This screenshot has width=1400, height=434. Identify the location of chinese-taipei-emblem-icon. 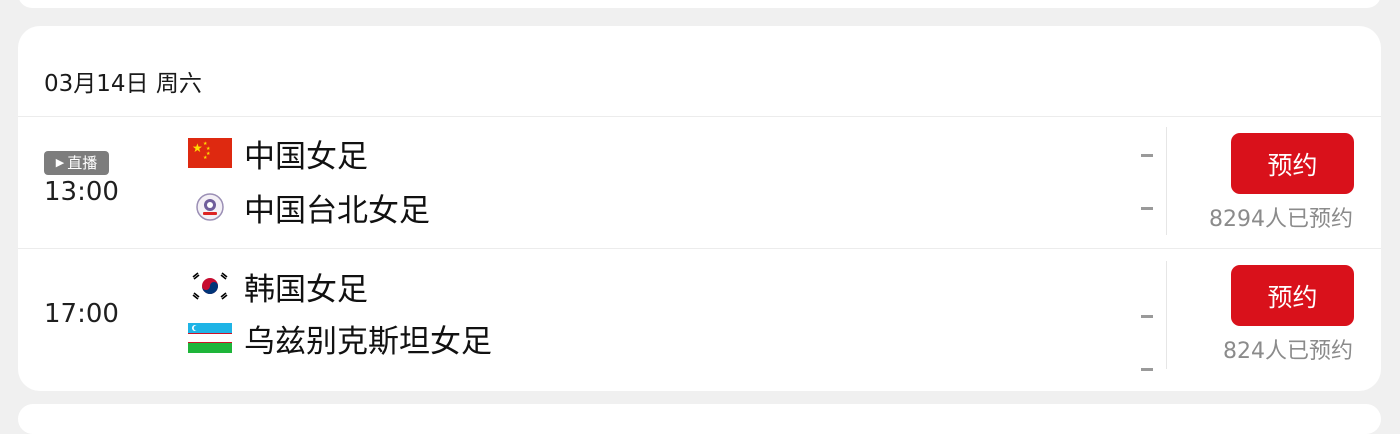
(210, 207).